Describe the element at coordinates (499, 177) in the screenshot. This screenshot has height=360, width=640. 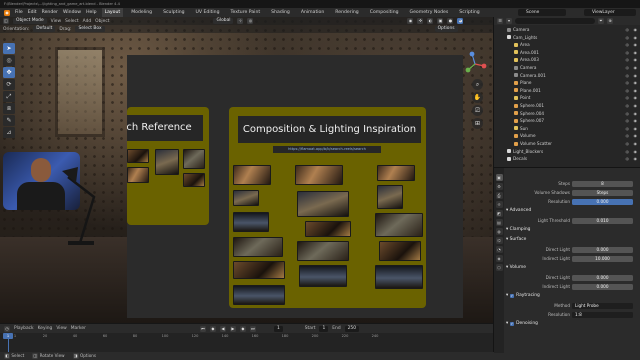
I see `properties-tab-icon: ▣` at that location.